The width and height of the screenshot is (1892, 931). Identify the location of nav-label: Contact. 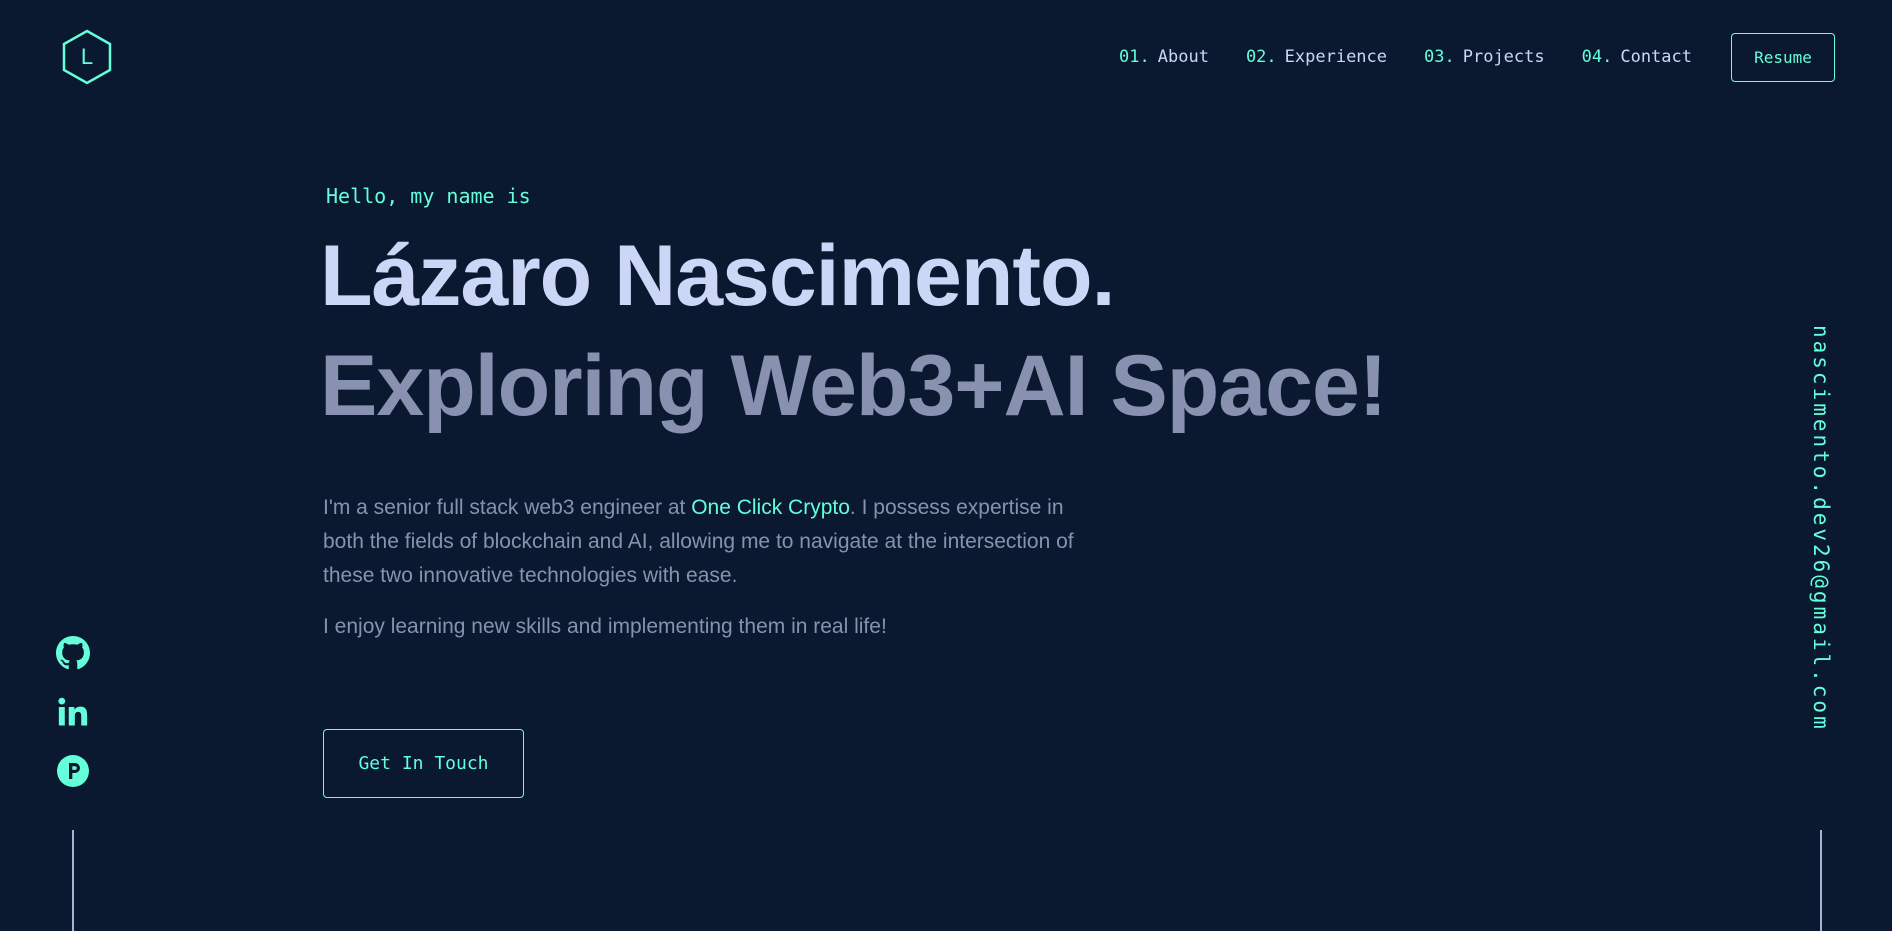
(1656, 57).